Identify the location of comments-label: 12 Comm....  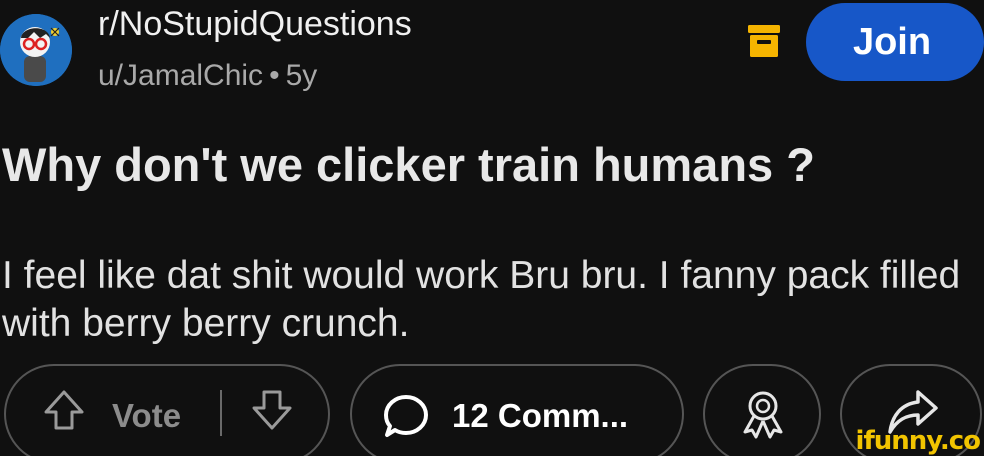
(540, 415).